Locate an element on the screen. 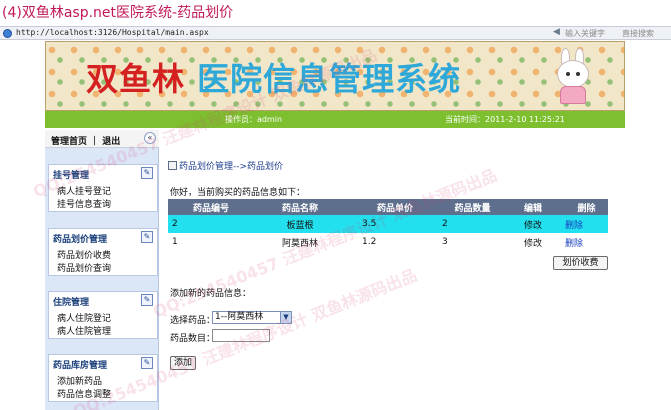  drug-id-cell: 2 is located at coordinates (209, 224).